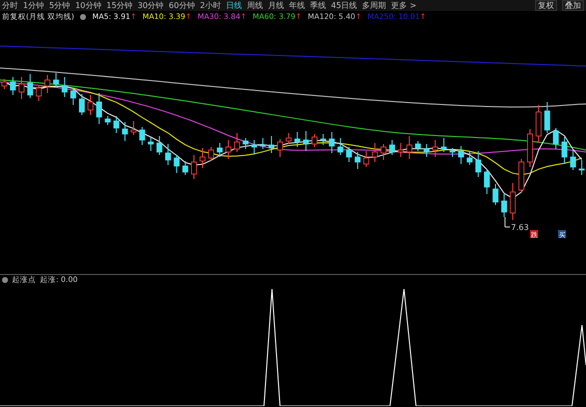  Describe the element at coordinates (211, 5) in the screenshot. I see `period-tab: 2小时` at that location.